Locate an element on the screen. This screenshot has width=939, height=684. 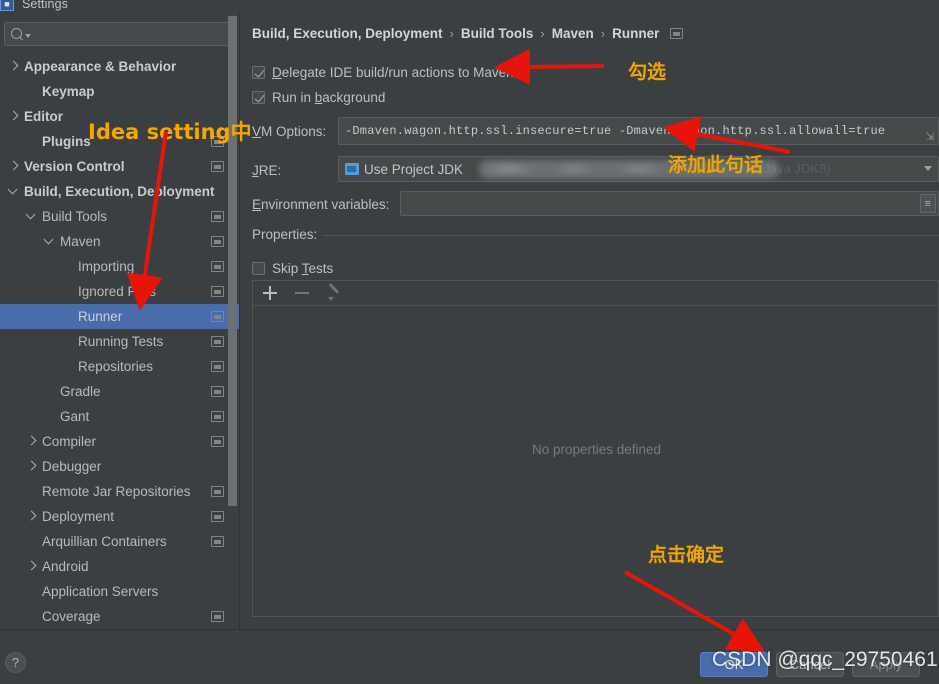
sidebar-item-arquillian-containers: Arquillian Containers is located at coordinates (120, 541).